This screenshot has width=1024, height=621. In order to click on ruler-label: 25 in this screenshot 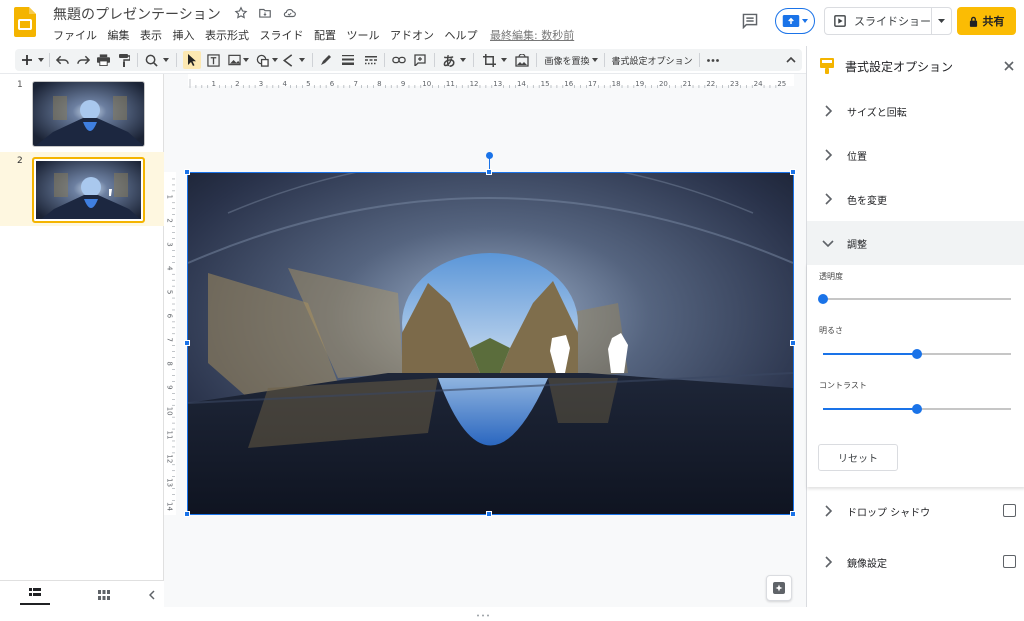, I will do `click(781, 84)`.